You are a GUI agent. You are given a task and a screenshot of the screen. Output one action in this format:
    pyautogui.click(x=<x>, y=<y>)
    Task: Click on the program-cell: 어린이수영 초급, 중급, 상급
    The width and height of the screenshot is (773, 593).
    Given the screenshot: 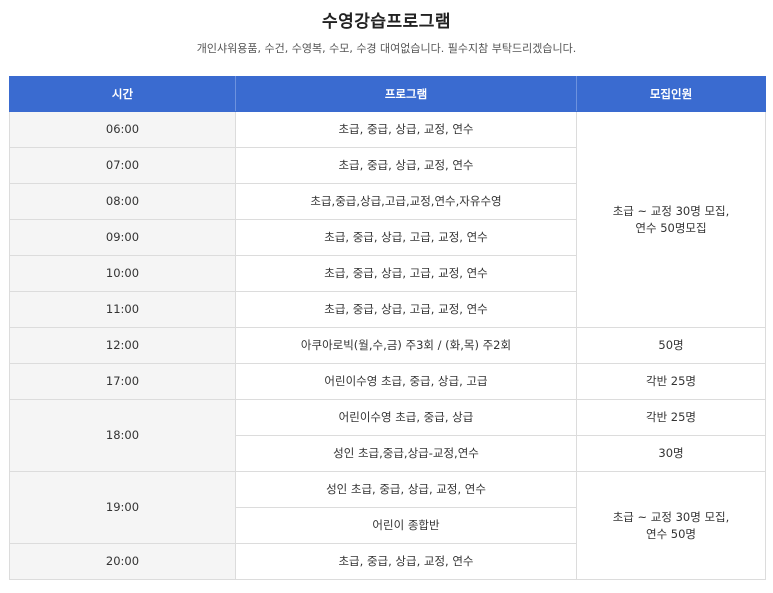 What is the action you would take?
    pyautogui.click(x=406, y=417)
    